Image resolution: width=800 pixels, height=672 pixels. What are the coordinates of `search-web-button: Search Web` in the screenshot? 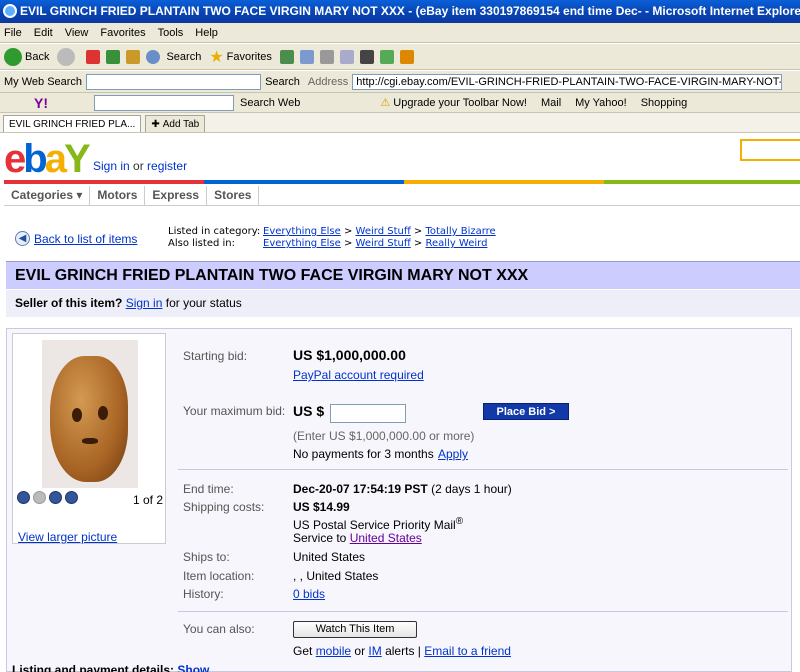 It's located at (270, 103).